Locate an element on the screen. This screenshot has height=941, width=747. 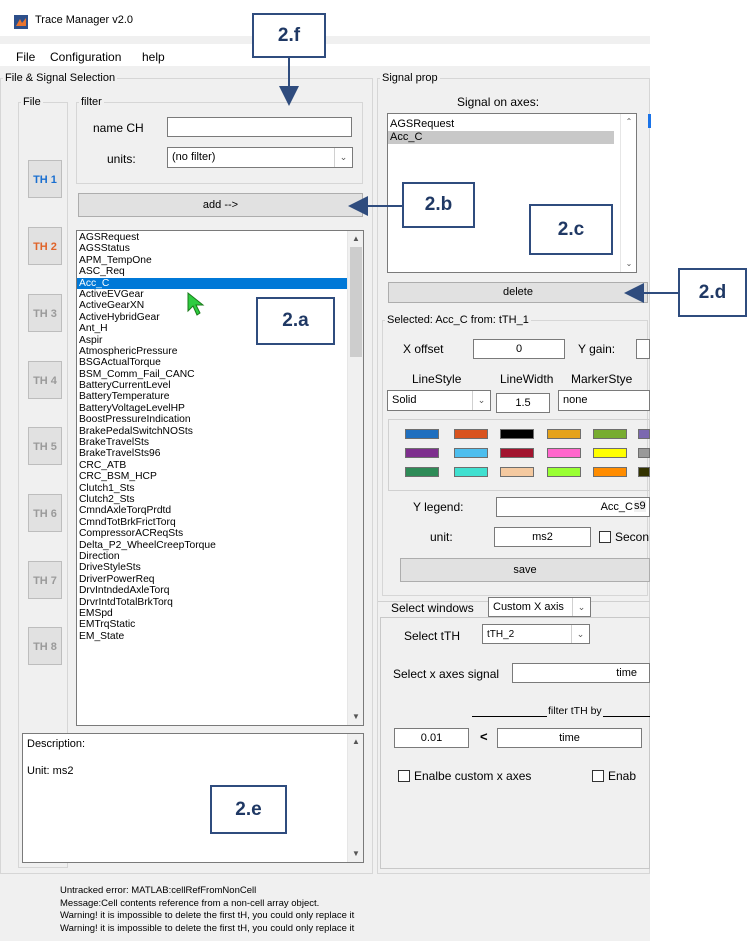
callout-2c: 2.c is located at coordinates (571, 229).